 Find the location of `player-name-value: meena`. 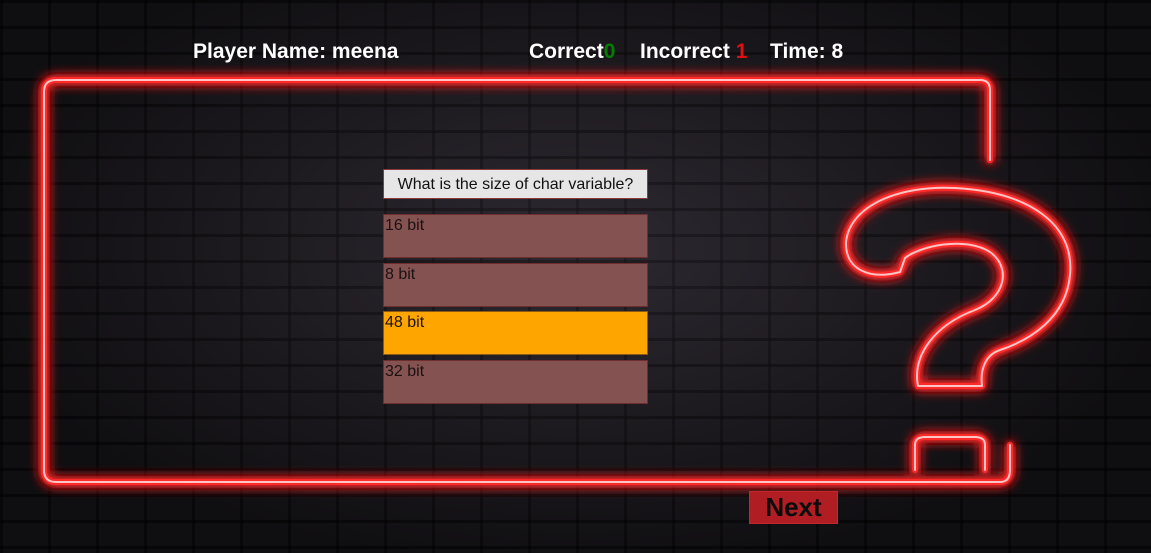

player-name-value: meena is located at coordinates (365, 51).